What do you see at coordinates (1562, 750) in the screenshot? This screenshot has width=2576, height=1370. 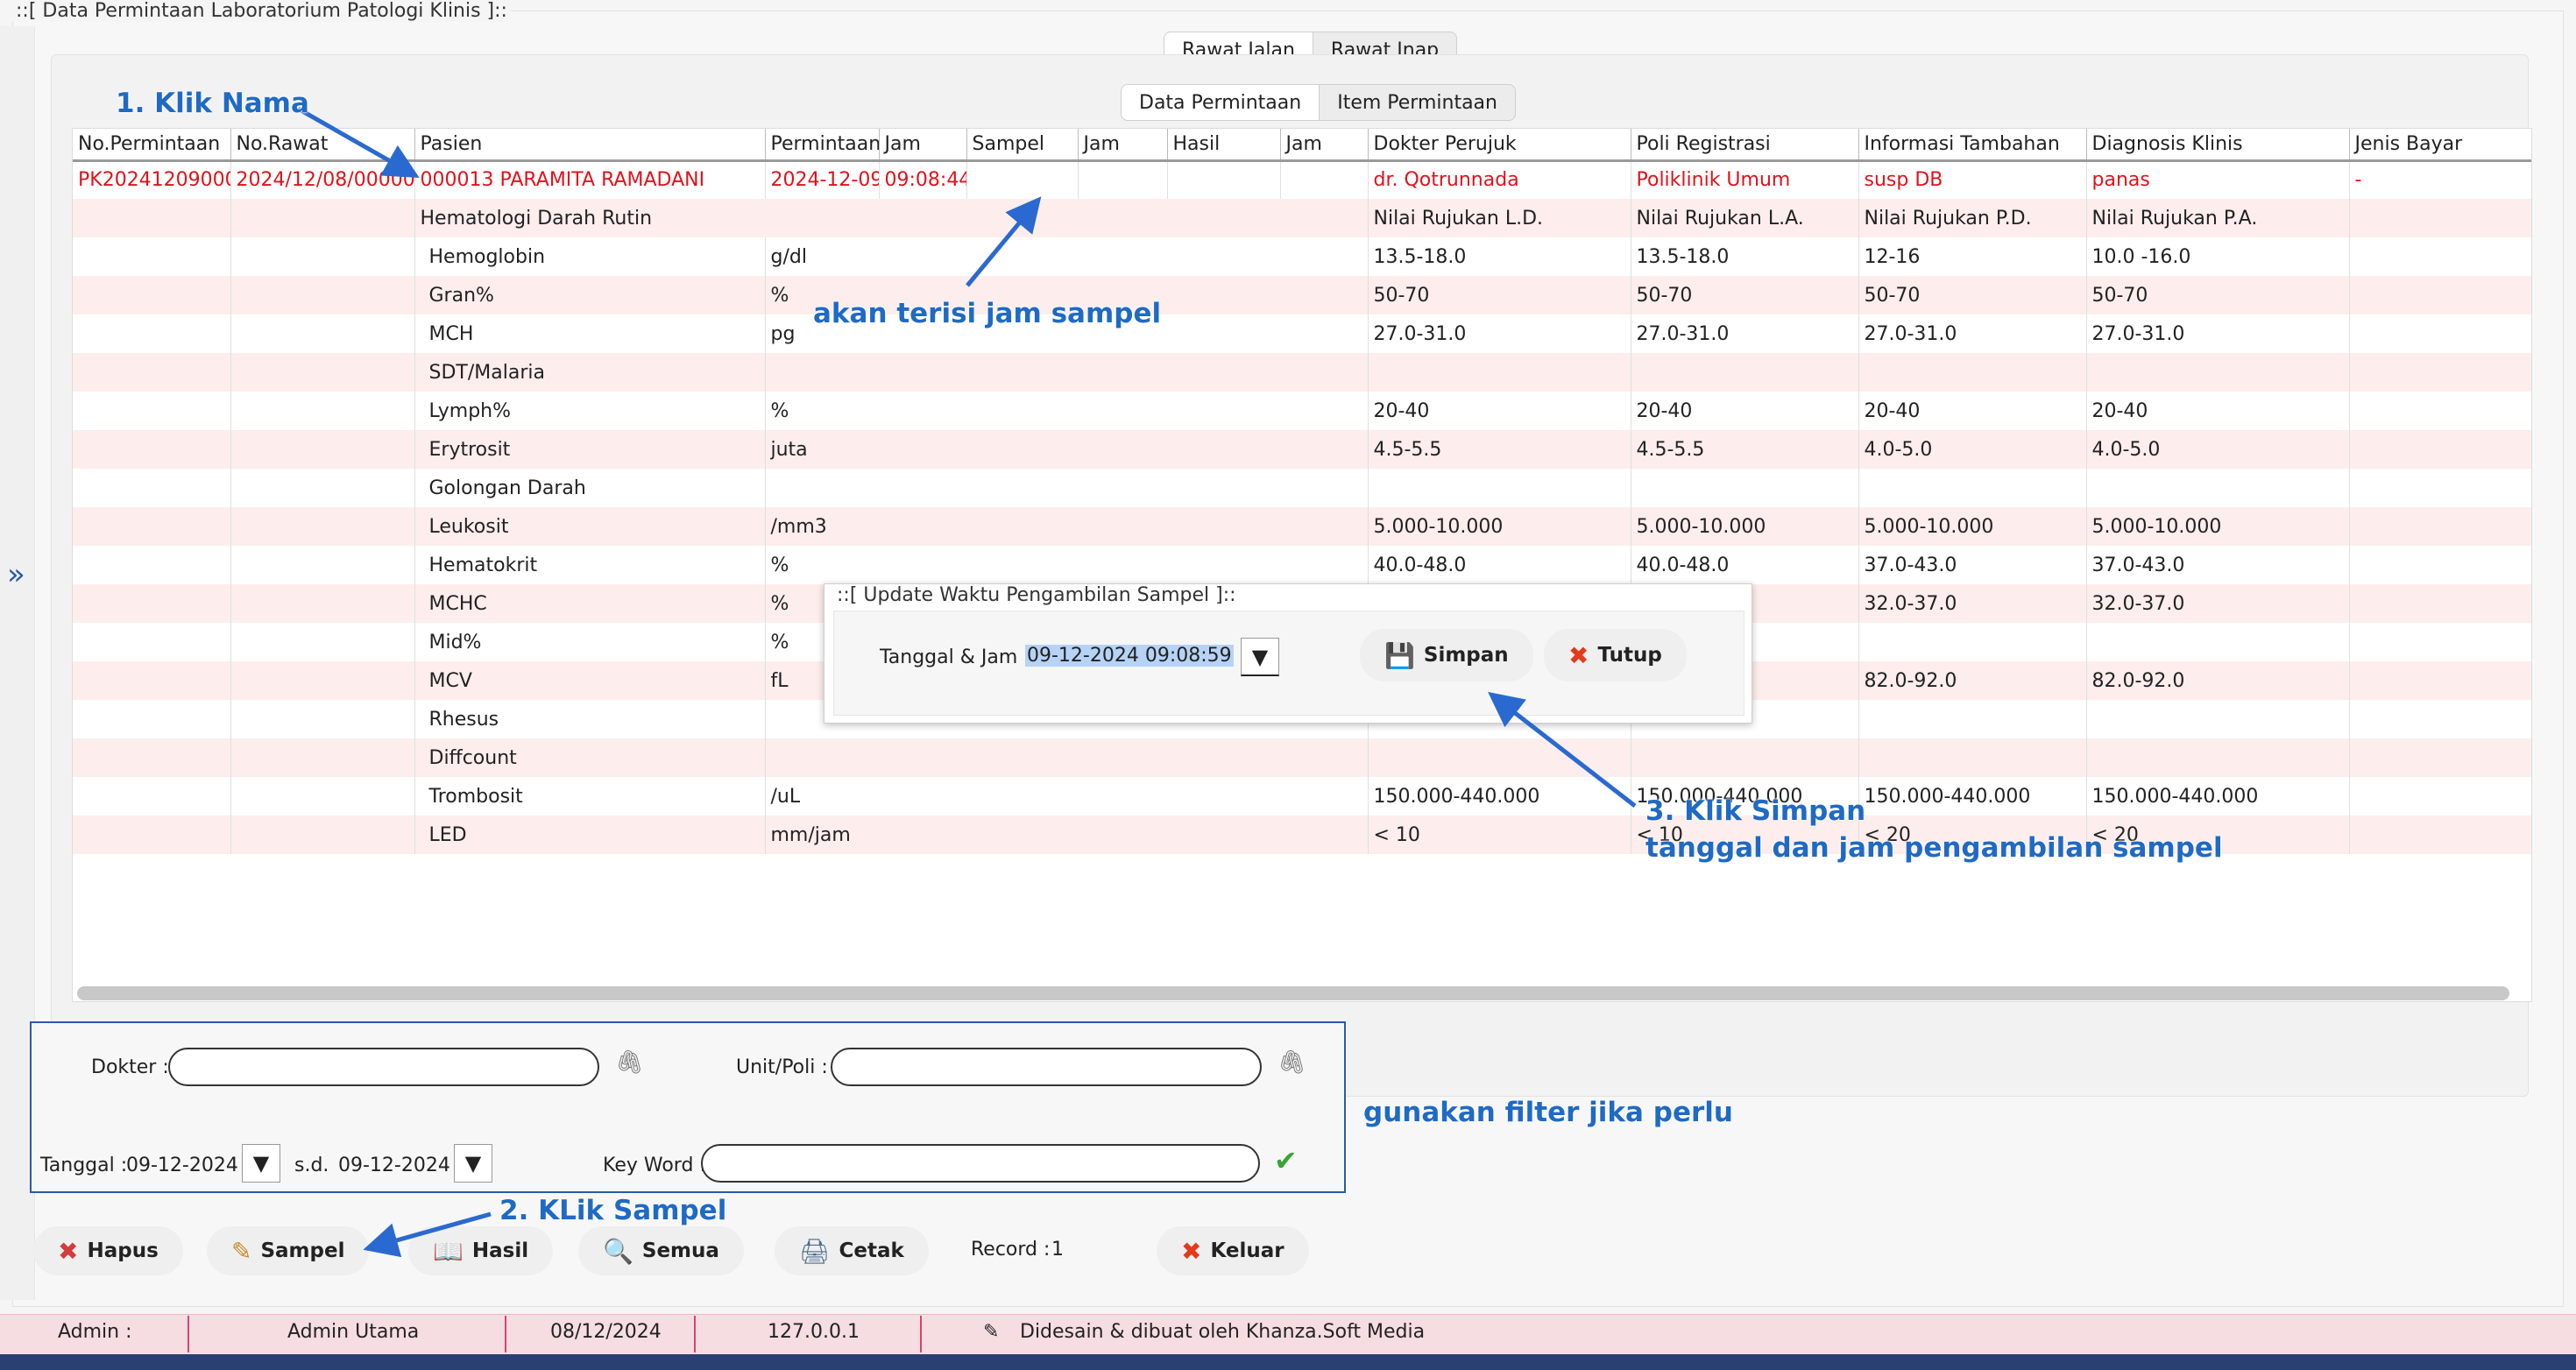 I see `arrow-step3` at bounding box center [1562, 750].